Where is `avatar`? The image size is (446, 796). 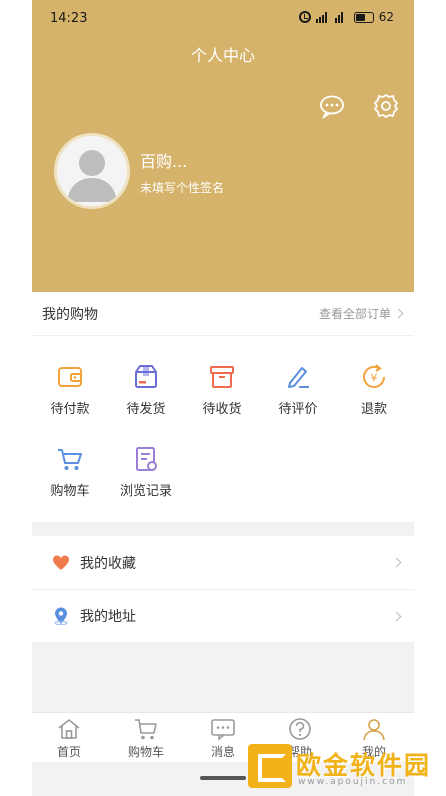 avatar is located at coordinates (92, 171).